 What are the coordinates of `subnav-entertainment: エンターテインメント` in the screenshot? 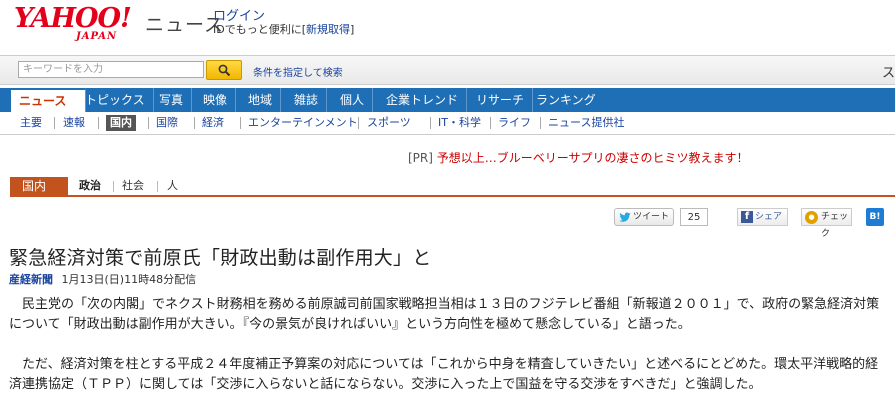 It's located at (303, 123).